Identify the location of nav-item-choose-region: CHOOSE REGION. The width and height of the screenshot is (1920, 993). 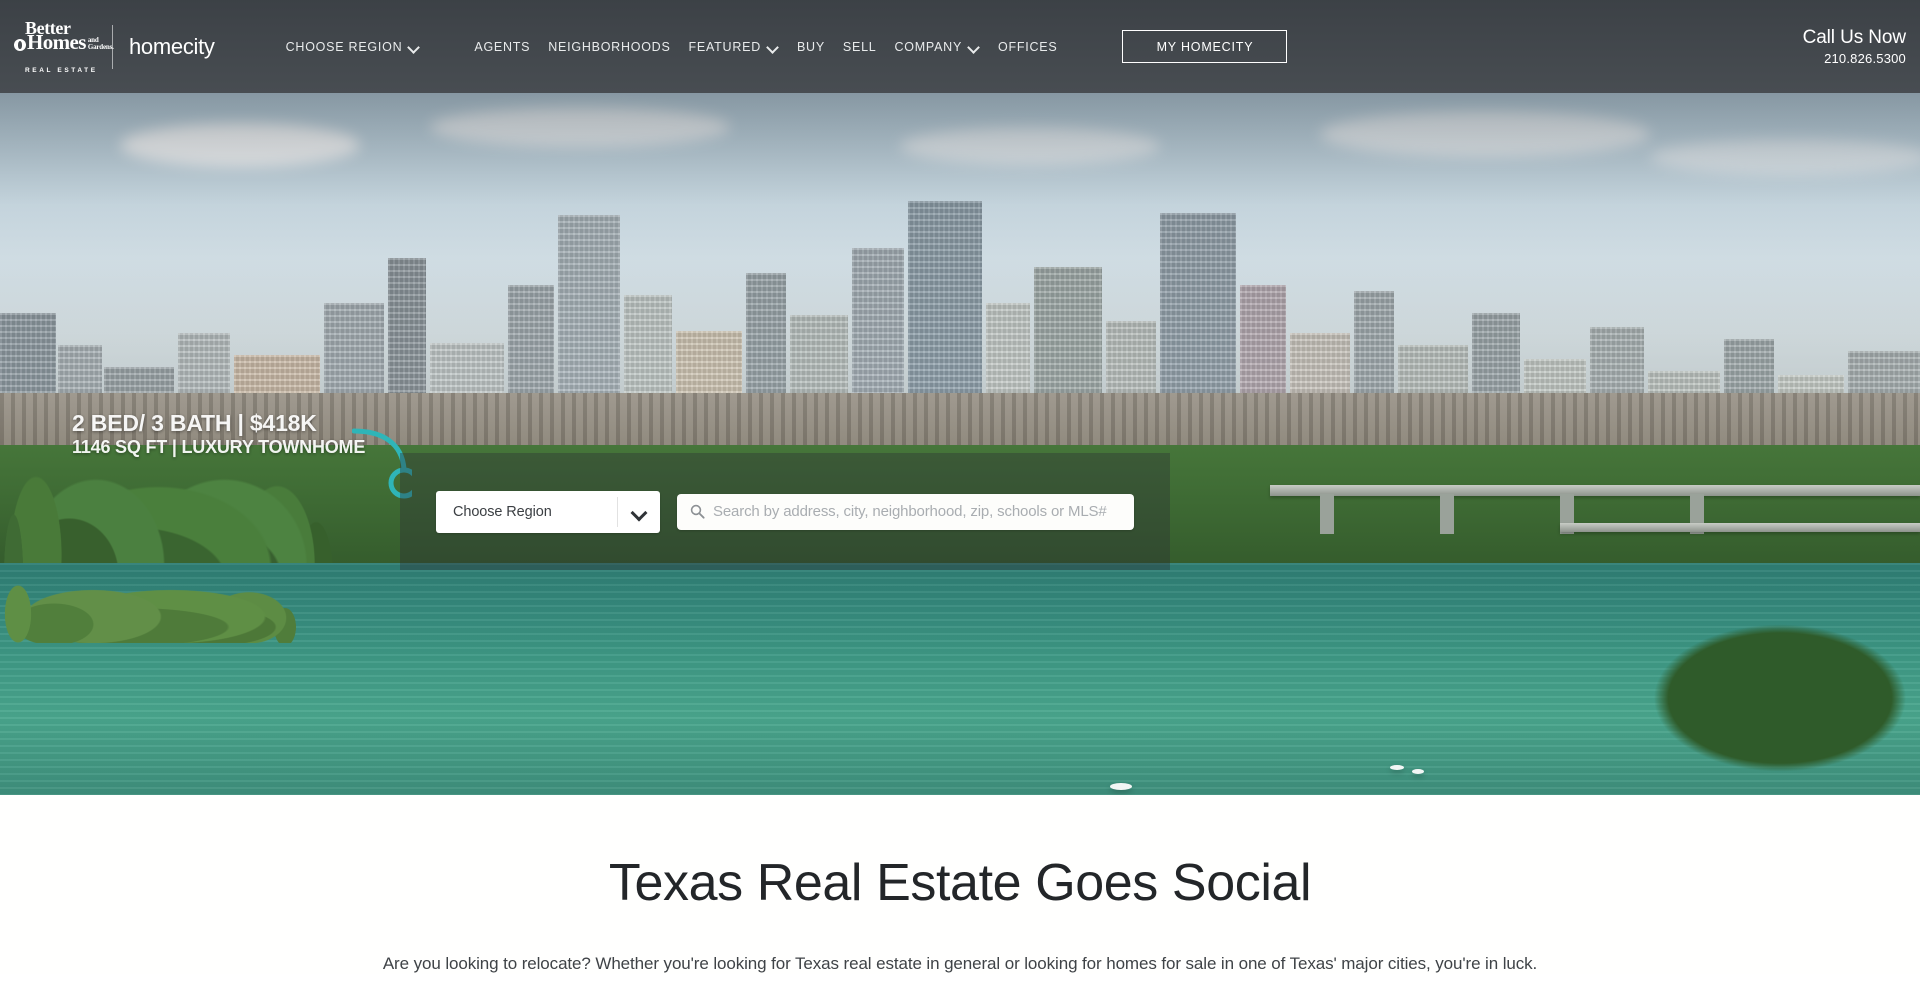
(353, 46).